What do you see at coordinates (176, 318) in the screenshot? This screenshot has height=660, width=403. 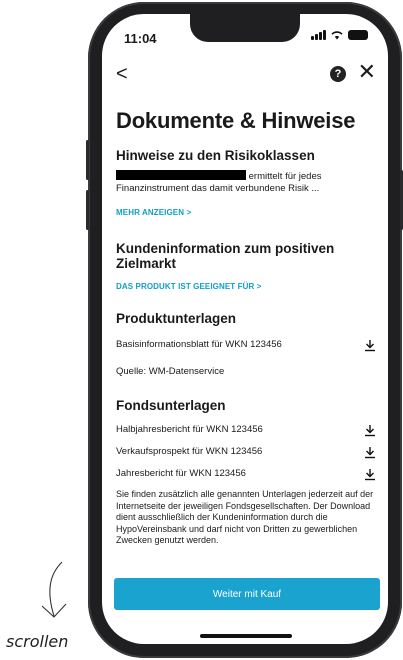 I see `section-title: Produktunterlagen` at bounding box center [176, 318].